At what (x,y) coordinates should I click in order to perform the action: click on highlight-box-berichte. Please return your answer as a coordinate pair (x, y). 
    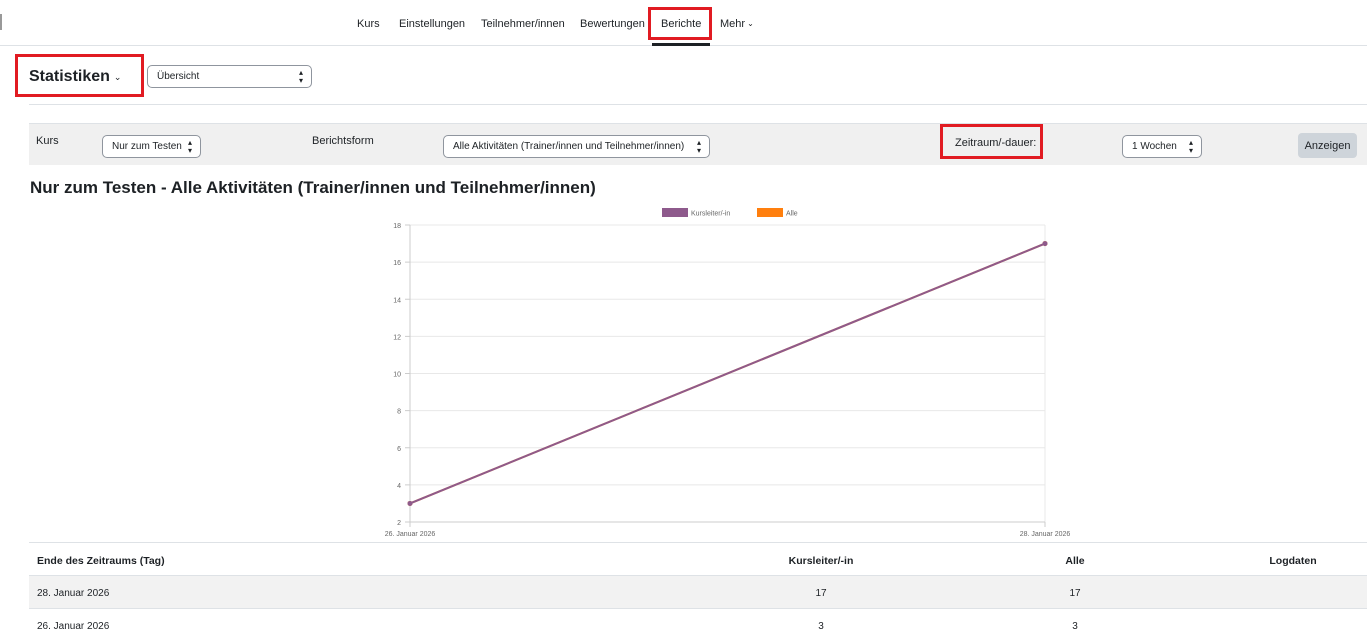
    Looking at the image, I should click on (680, 23).